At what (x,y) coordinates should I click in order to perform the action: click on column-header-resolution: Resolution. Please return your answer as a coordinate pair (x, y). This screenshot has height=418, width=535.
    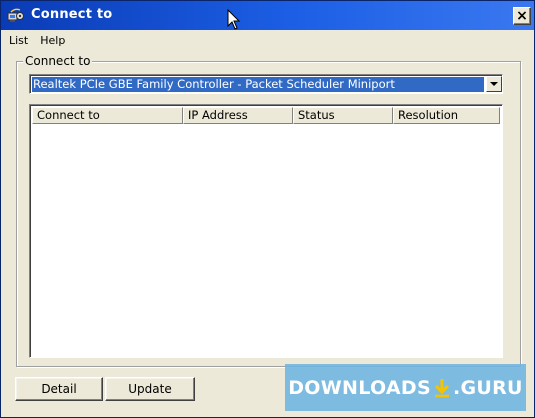
    Looking at the image, I should click on (446, 115).